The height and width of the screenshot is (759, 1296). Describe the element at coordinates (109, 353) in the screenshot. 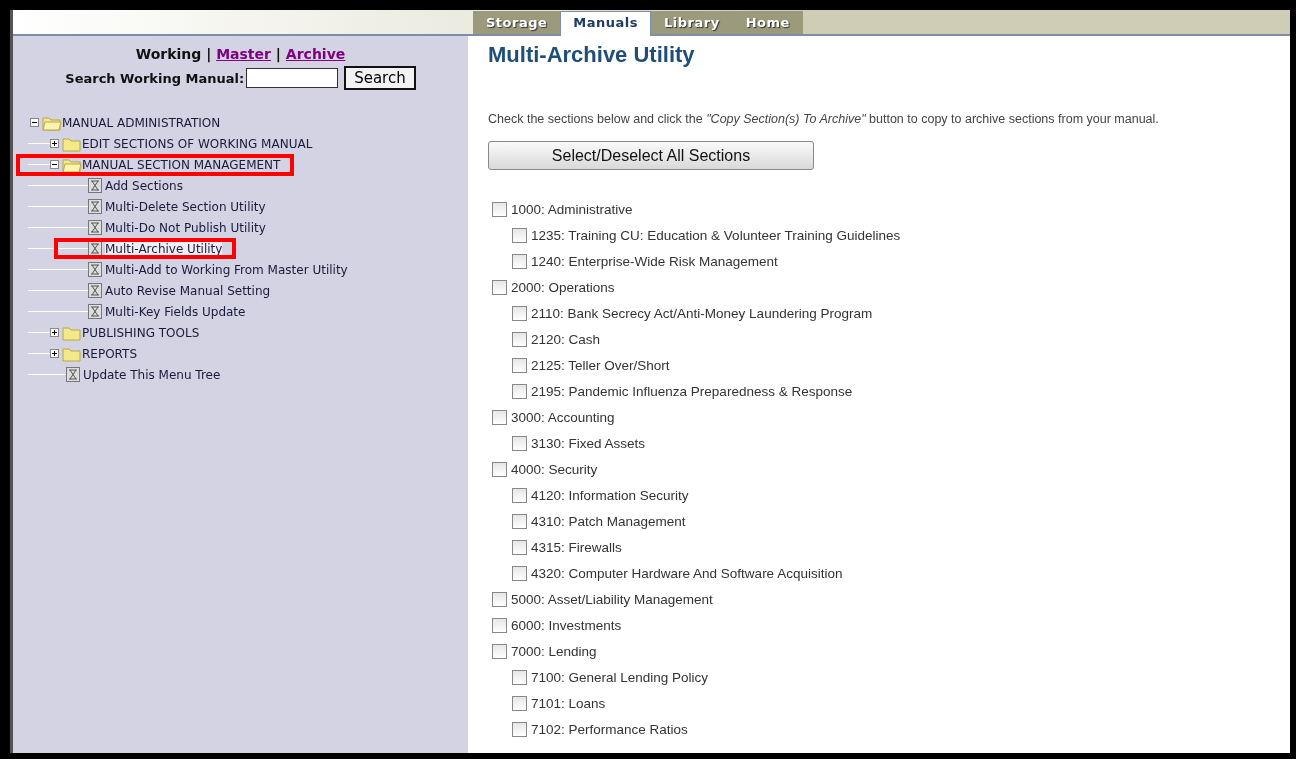

I see `tree-item: REPORTS` at that location.